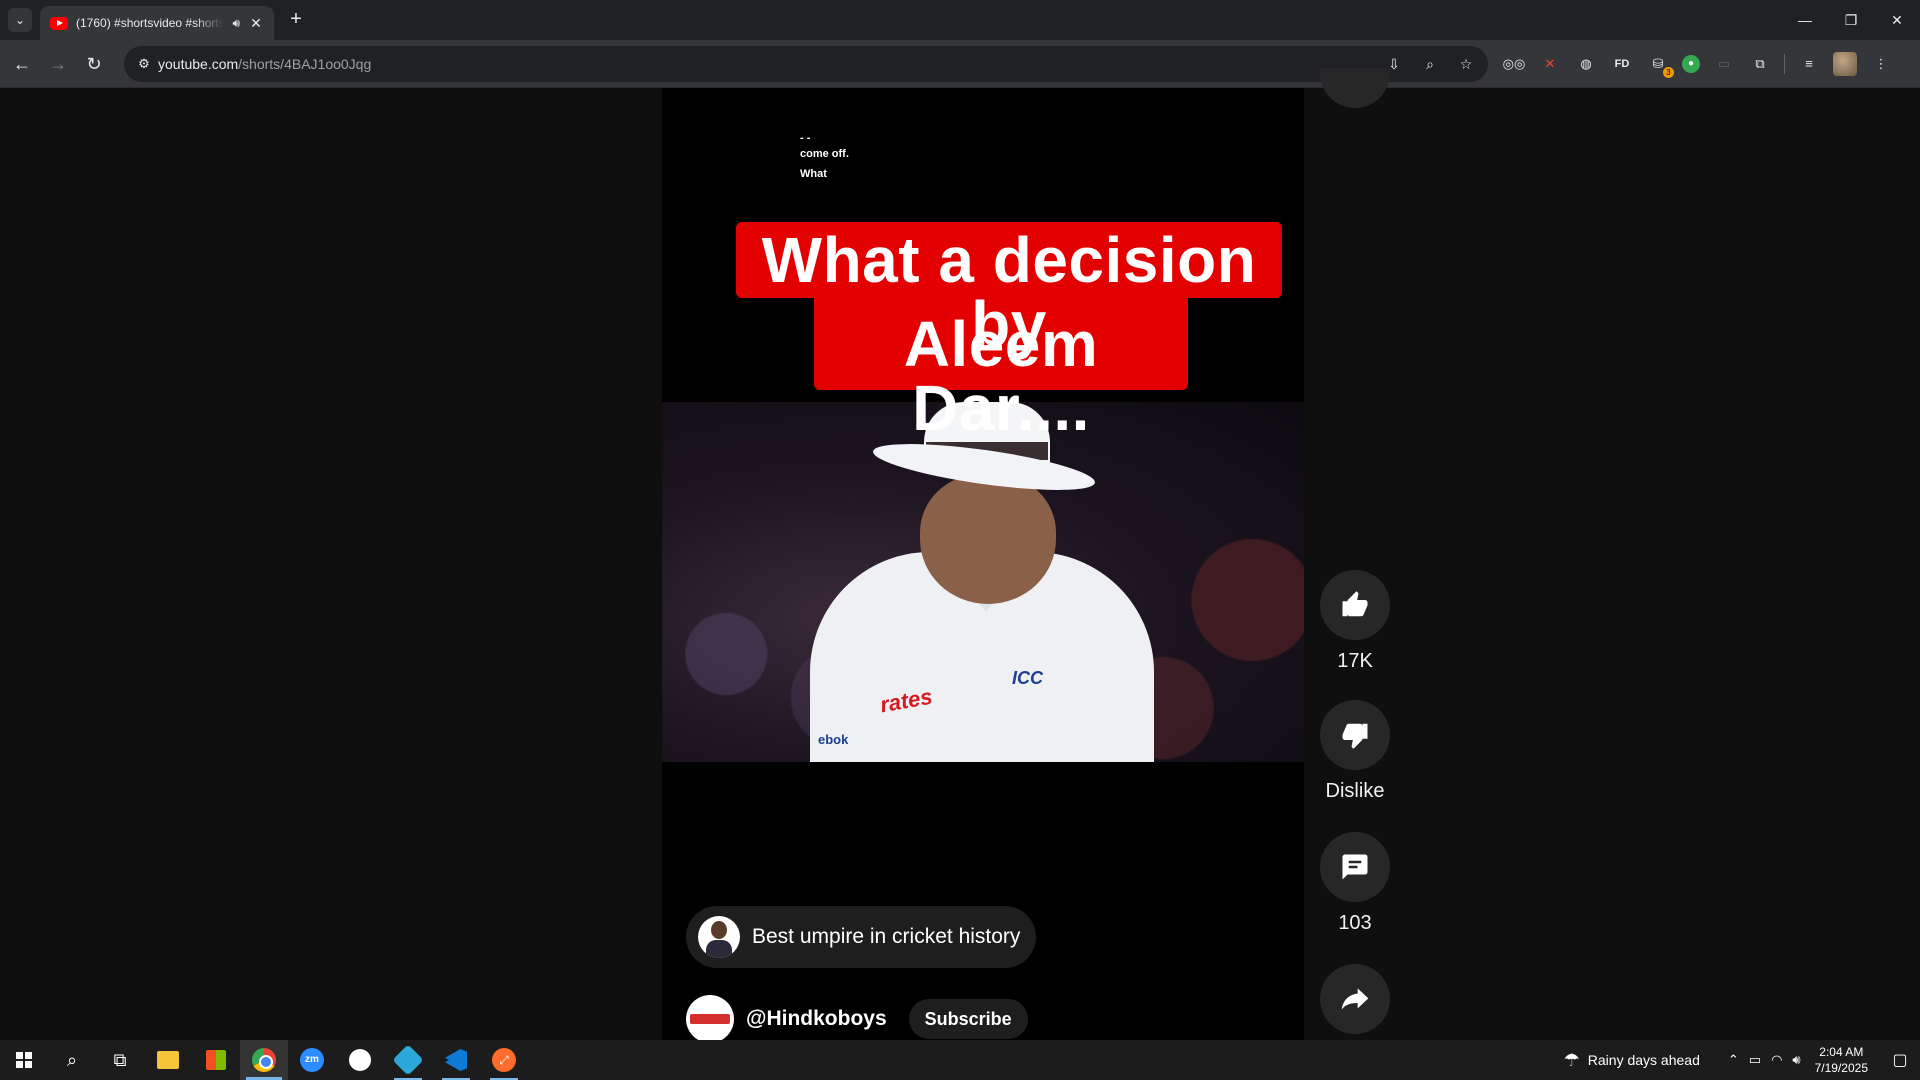 The height and width of the screenshot is (1080, 1920). I want to click on comment-count: 103, so click(1355, 923).